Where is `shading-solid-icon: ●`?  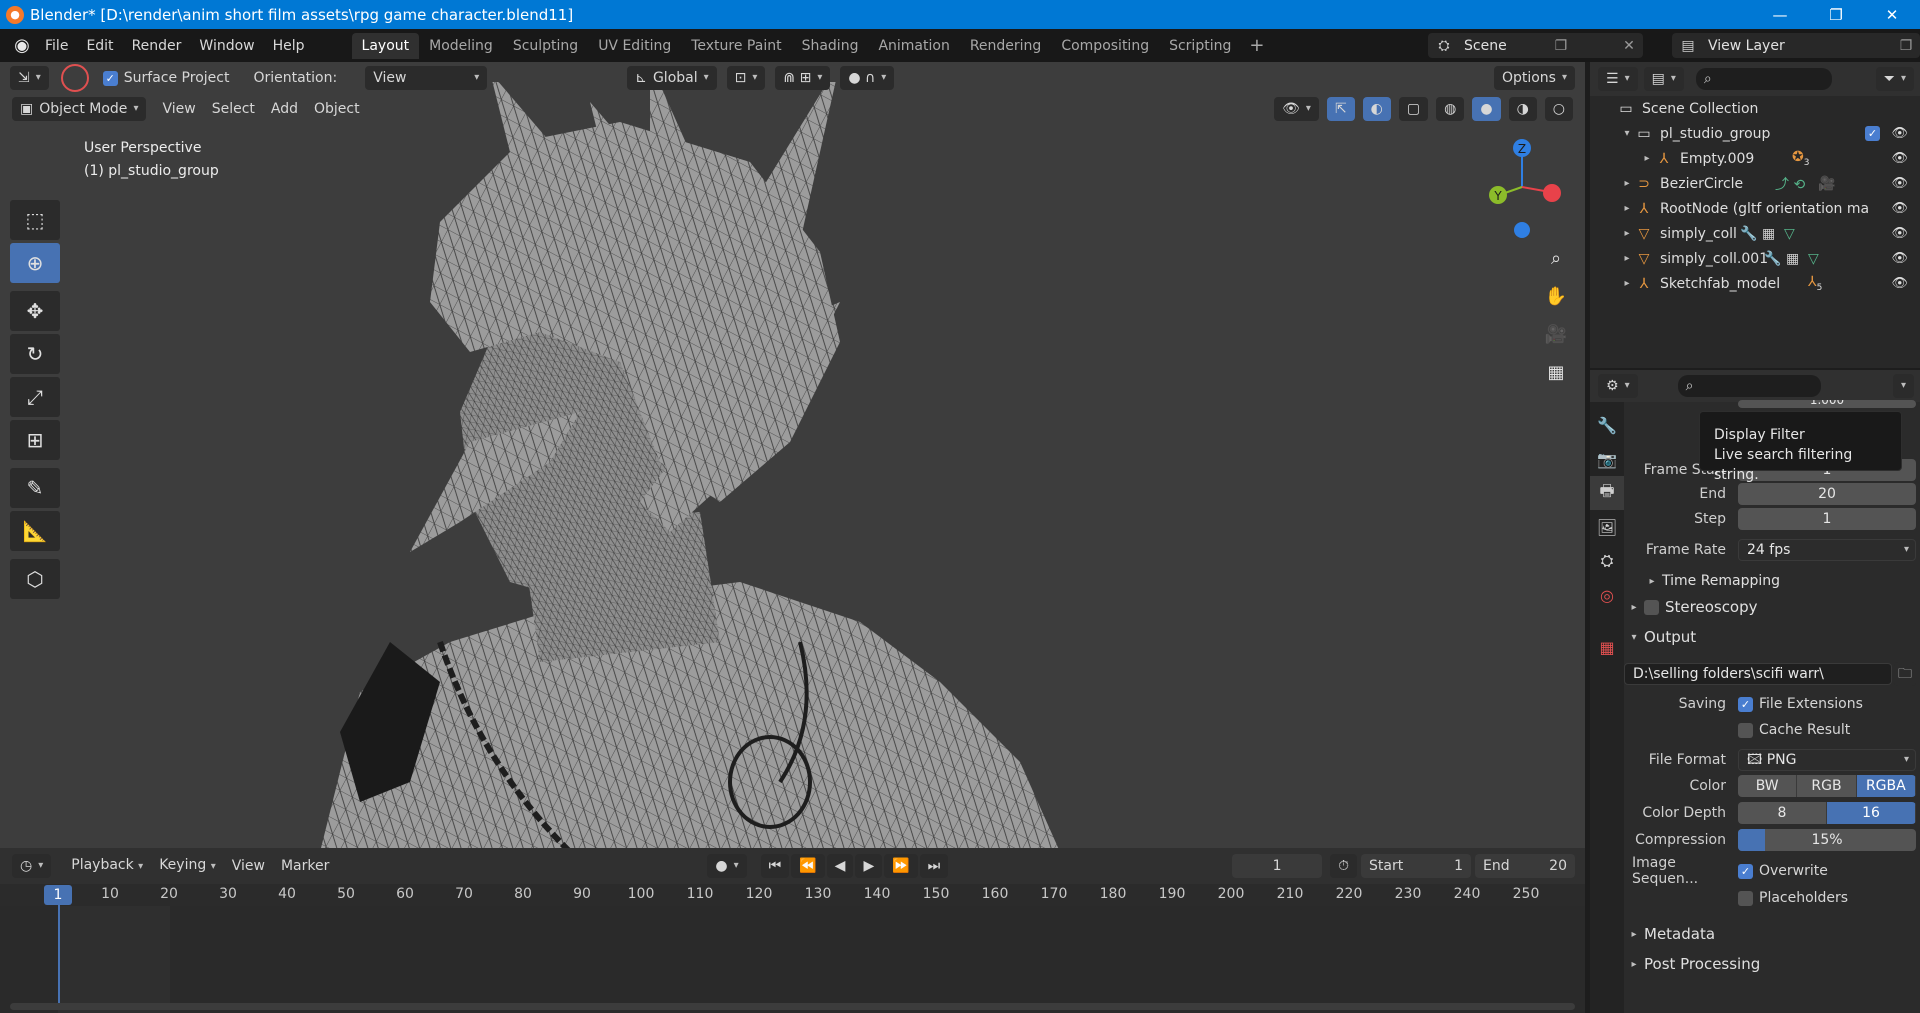 shading-solid-icon: ● is located at coordinates (1486, 109).